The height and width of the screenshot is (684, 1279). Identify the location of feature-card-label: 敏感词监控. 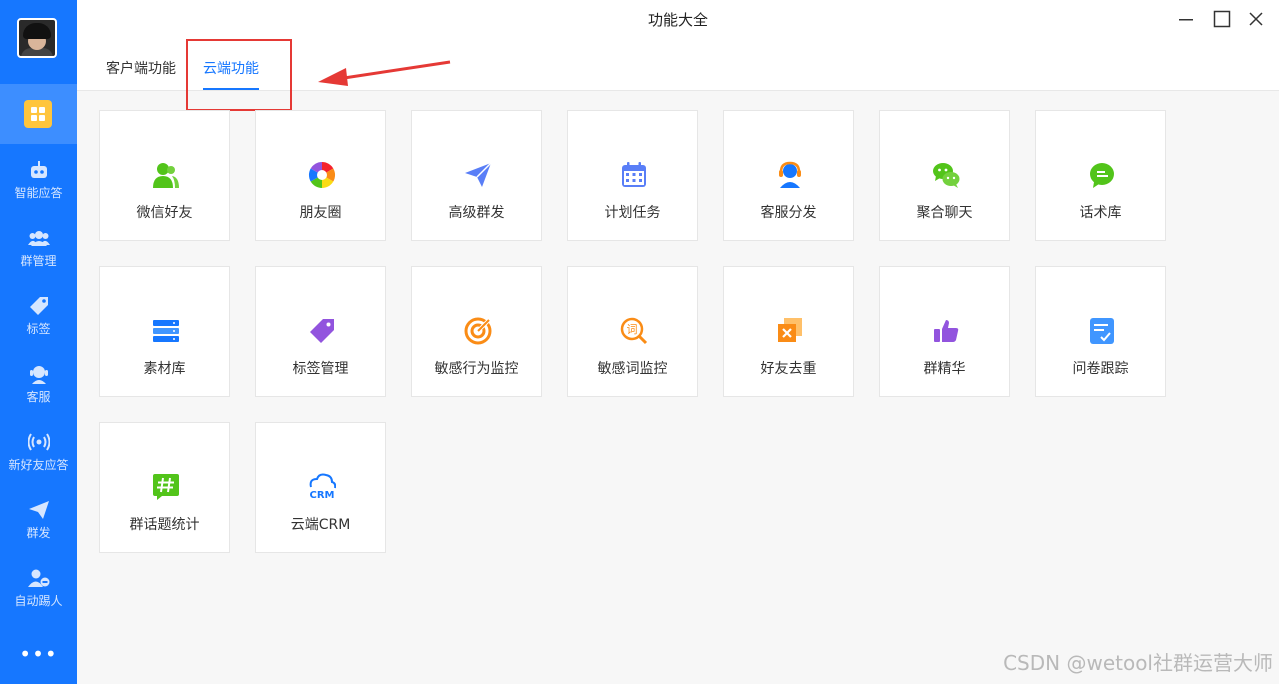
(632, 369).